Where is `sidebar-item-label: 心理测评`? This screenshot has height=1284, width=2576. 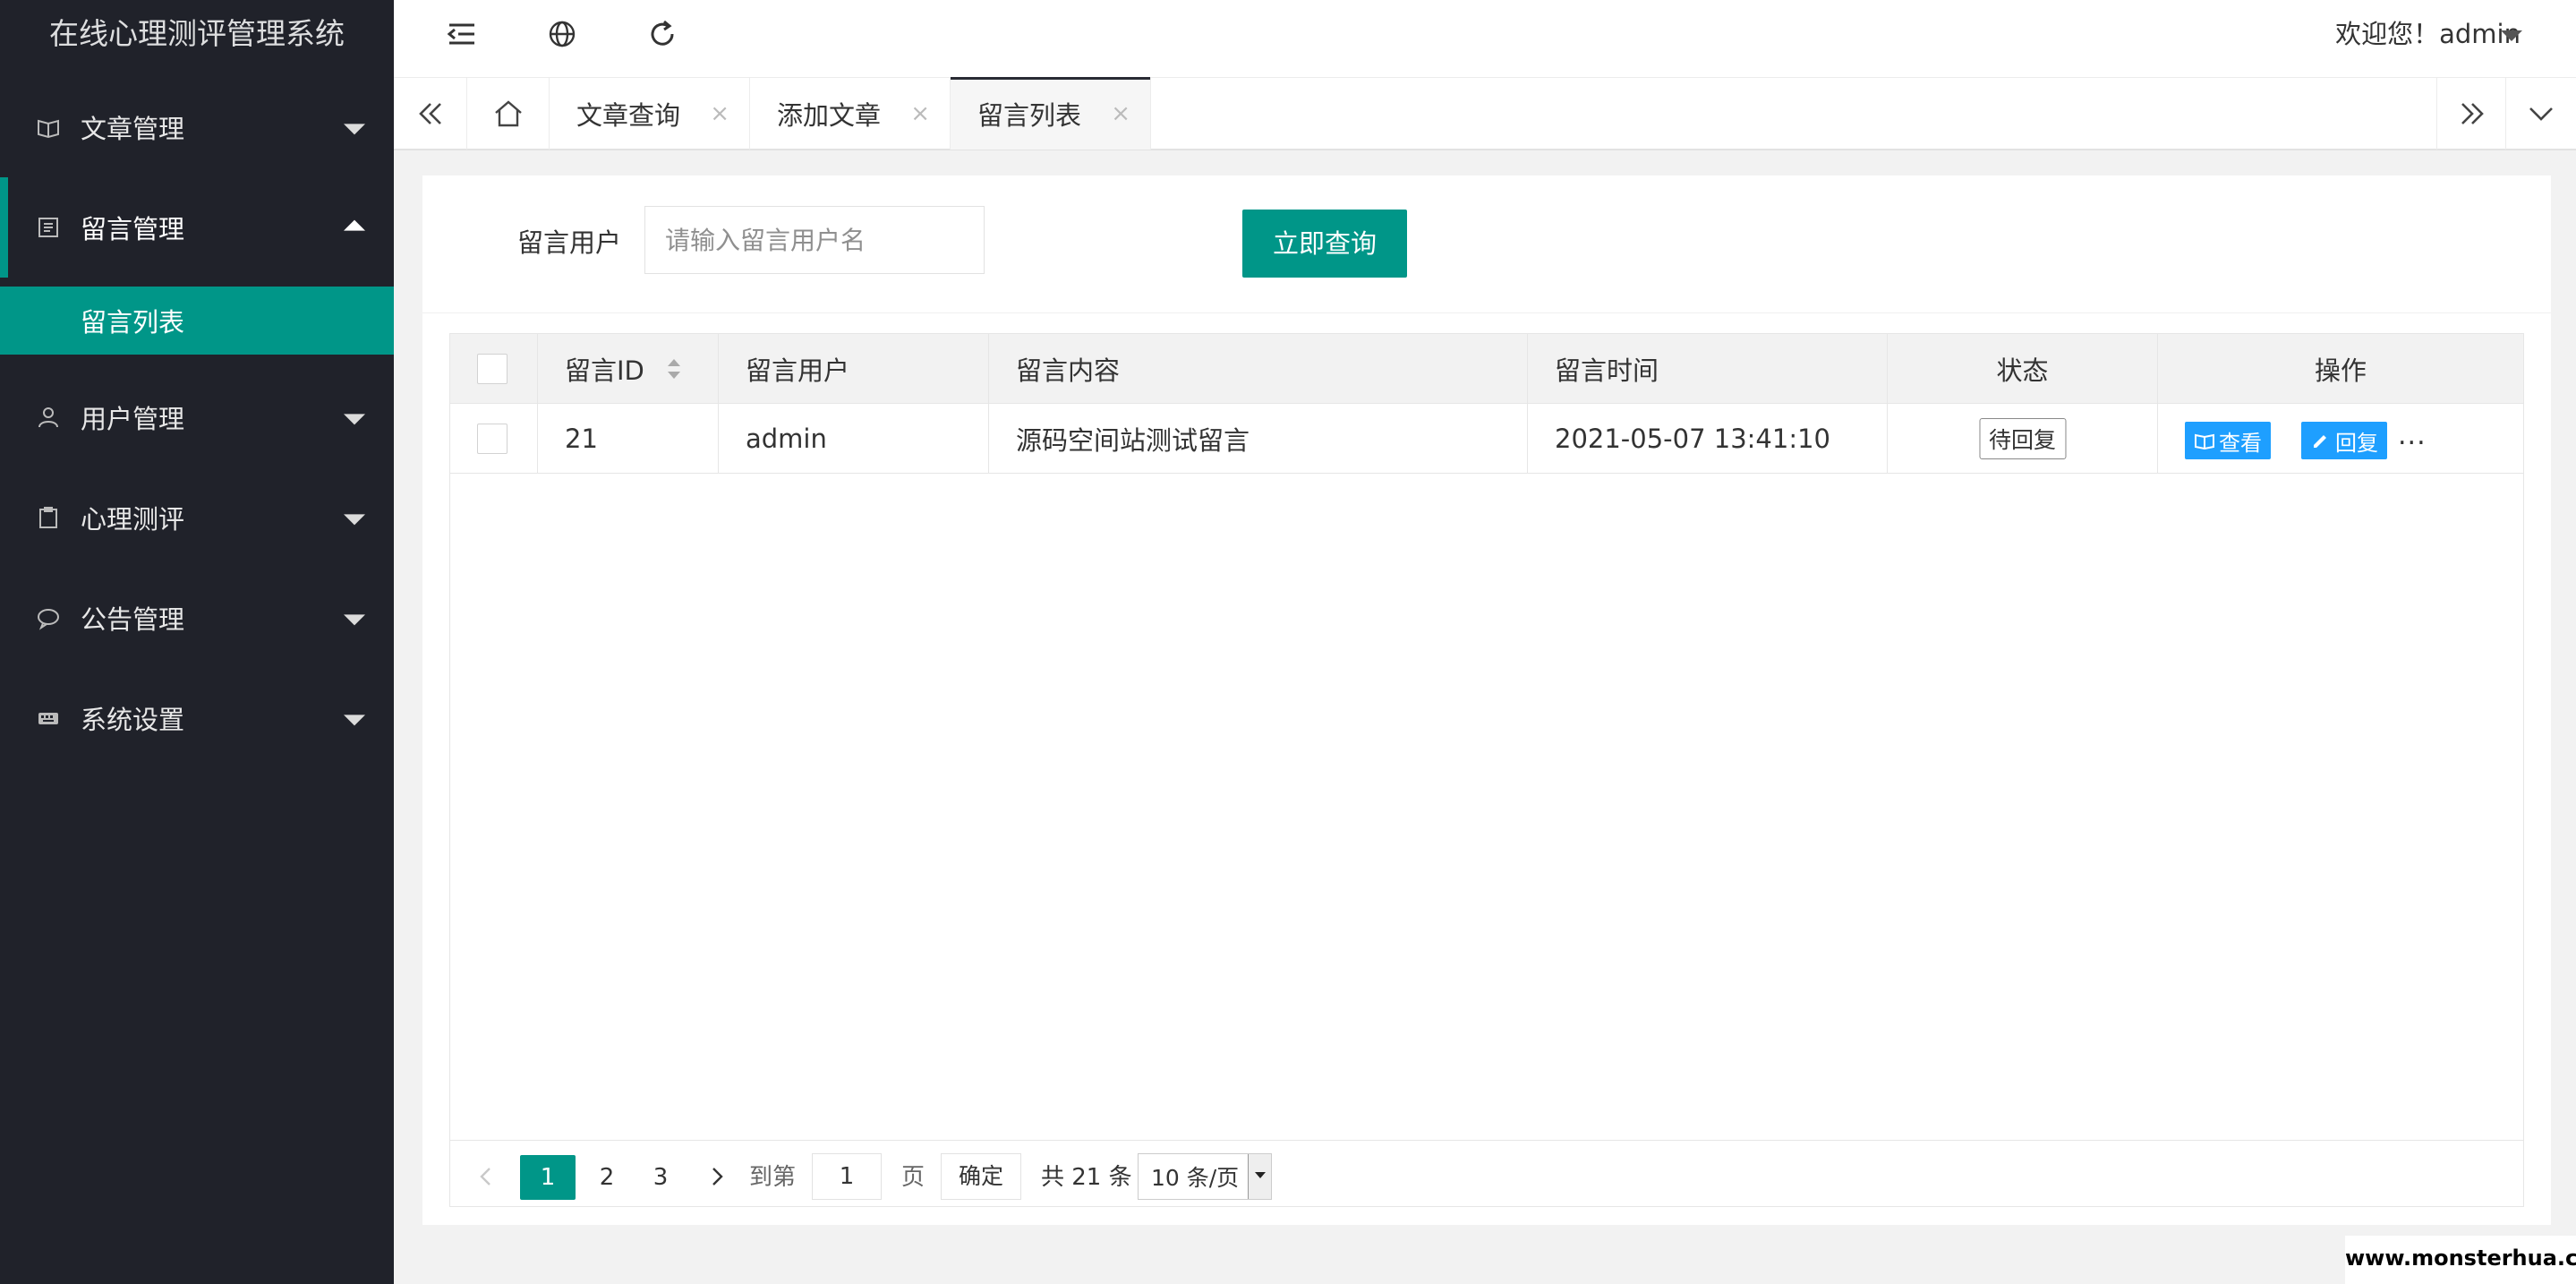
sidebar-item-label: 心理测评 is located at coordinates (133, 519).